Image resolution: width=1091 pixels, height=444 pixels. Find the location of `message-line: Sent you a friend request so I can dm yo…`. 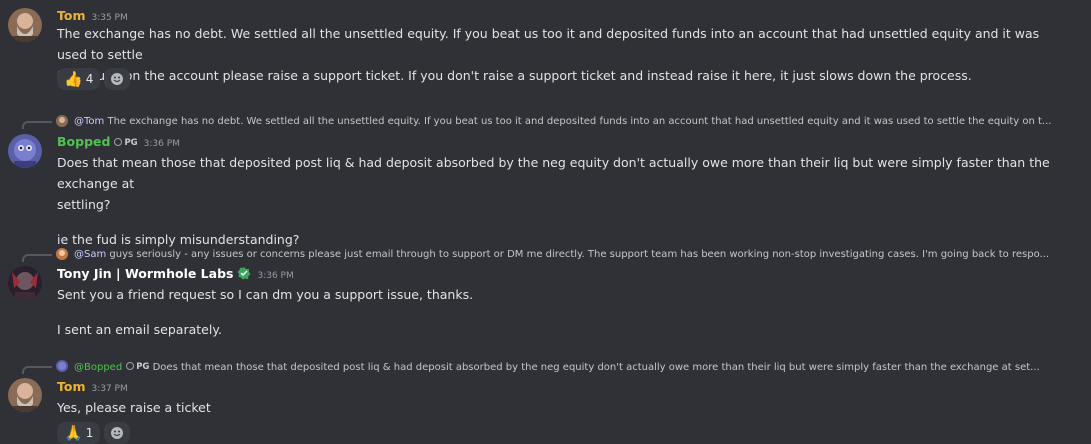

message-line: Sent you a friend request so I can dm yo… is located at coordinates (265, 294).